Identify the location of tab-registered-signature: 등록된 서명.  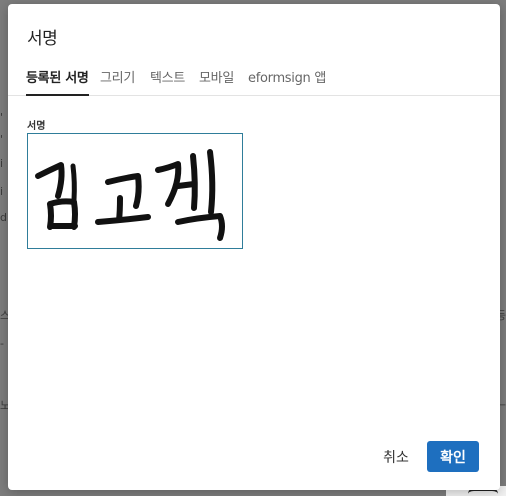
(57, 81).